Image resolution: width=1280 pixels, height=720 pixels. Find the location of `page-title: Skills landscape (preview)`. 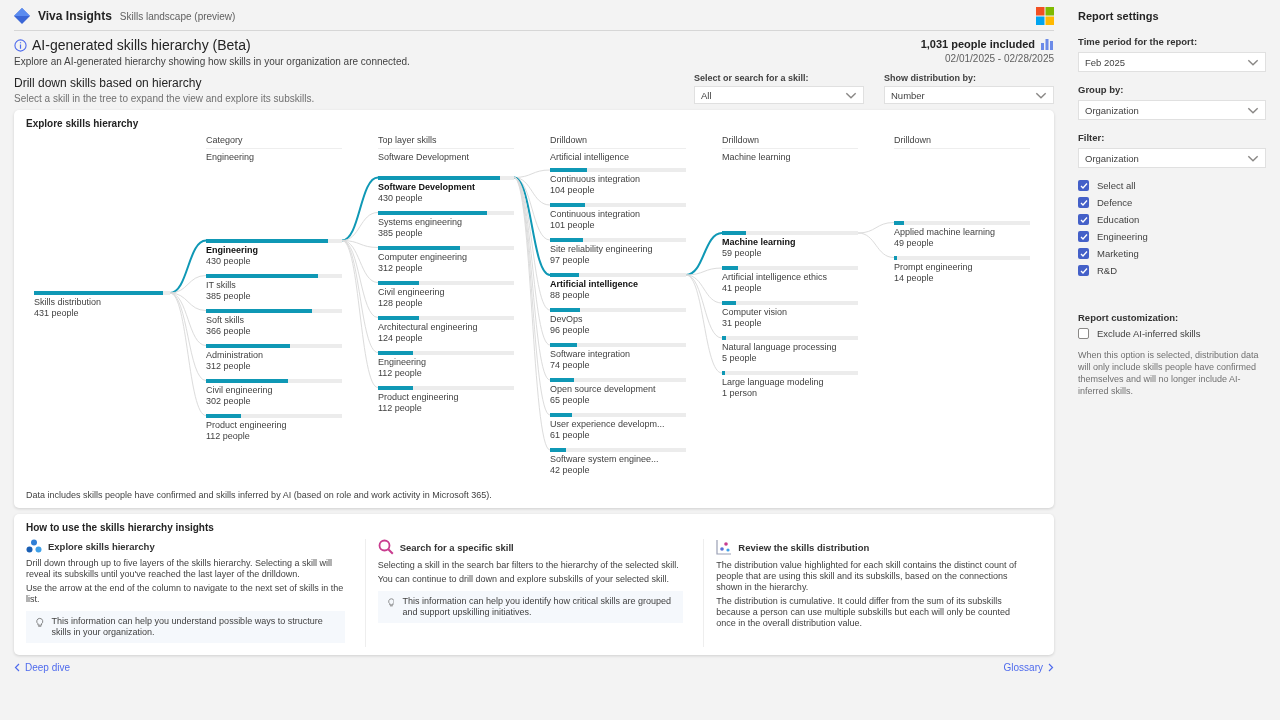

page-title: Skills landscape (preview) is located at coordinates (177, 16).